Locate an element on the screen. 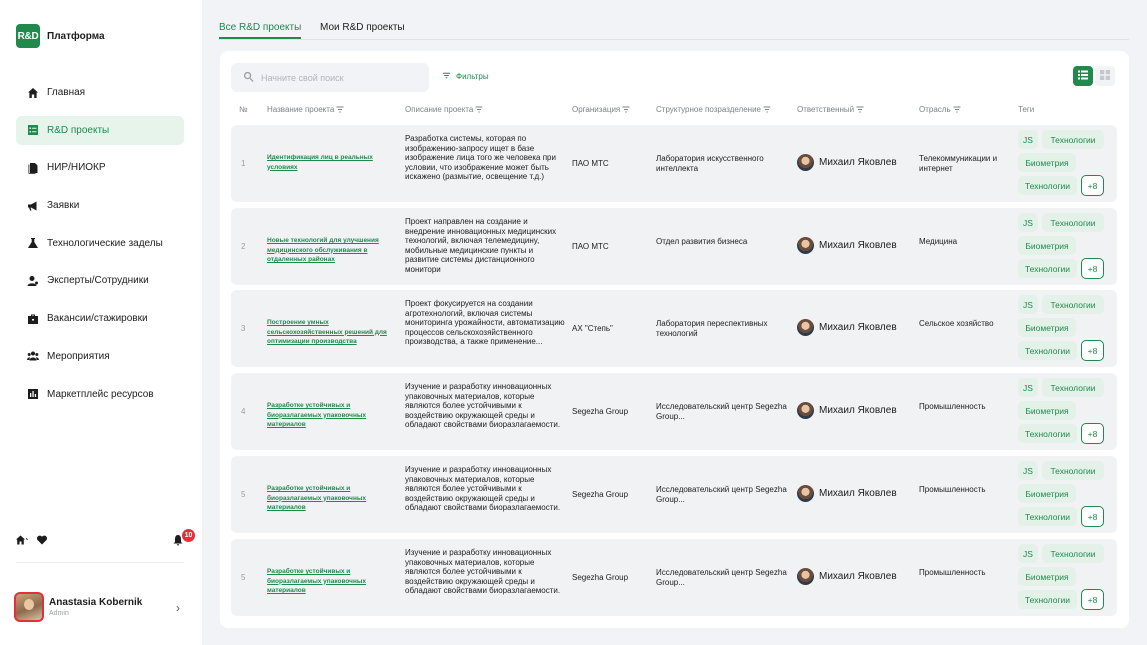 The height and width of the screenshot is (645, 1147). industry: Телекоммуникации и интернет is located at coordinates (958, 163).